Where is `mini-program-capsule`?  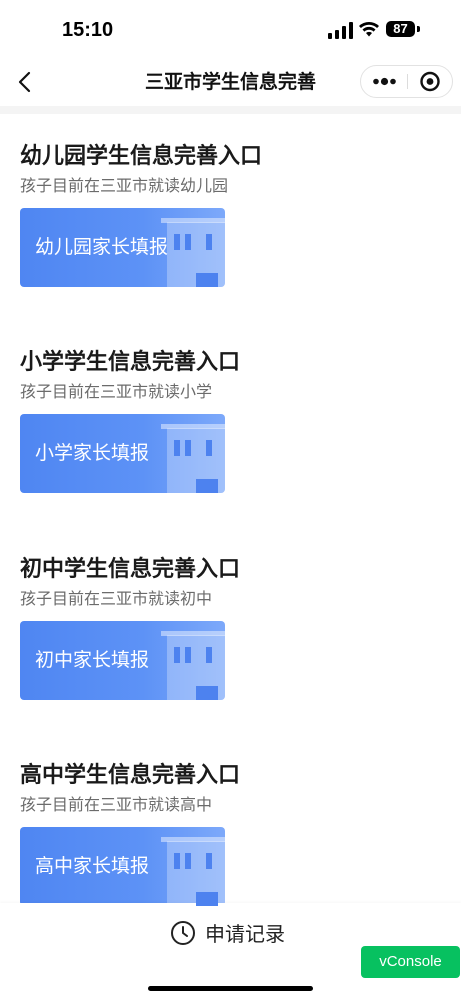 mini-program-capsule is located at coordinates (406, 81).